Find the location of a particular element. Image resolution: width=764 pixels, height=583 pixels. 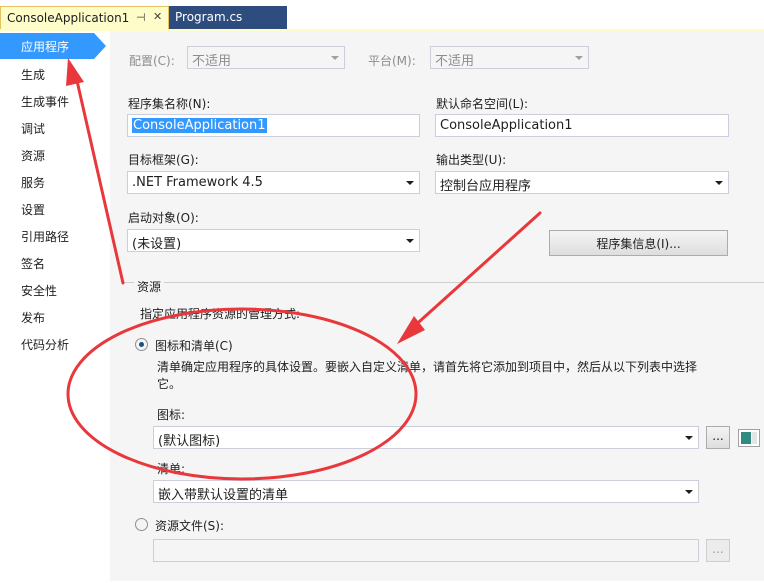

assembly-name-label: 程序集名称(N): is located at coordinates (169, 104).